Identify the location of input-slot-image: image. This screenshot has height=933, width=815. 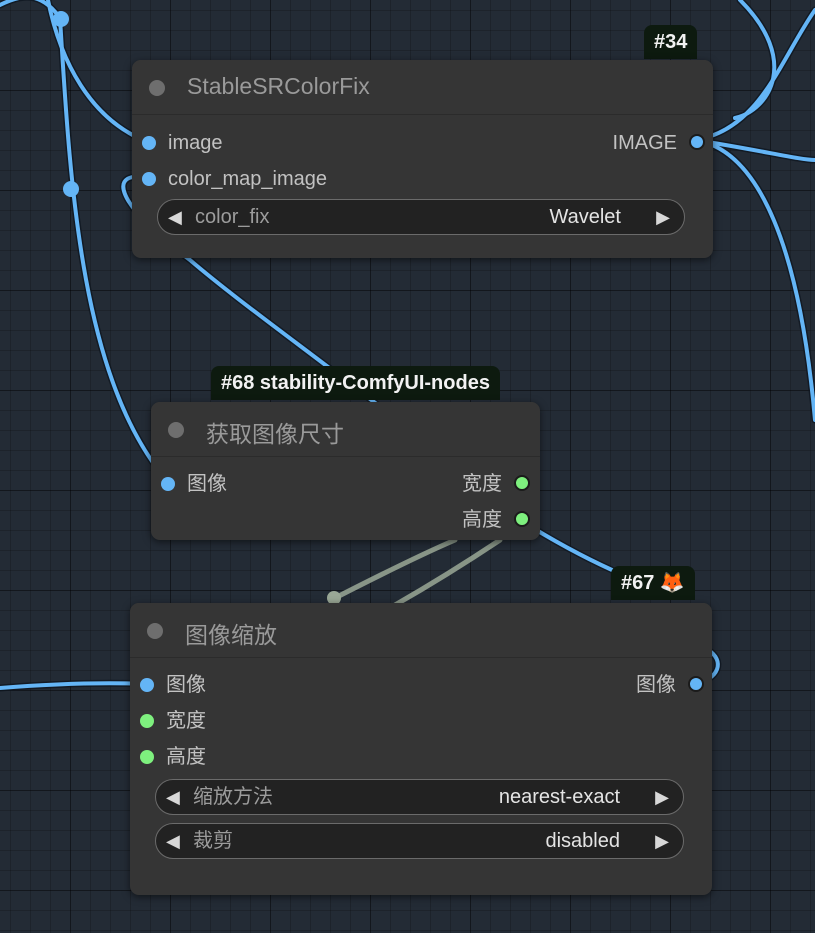
(182, 143).